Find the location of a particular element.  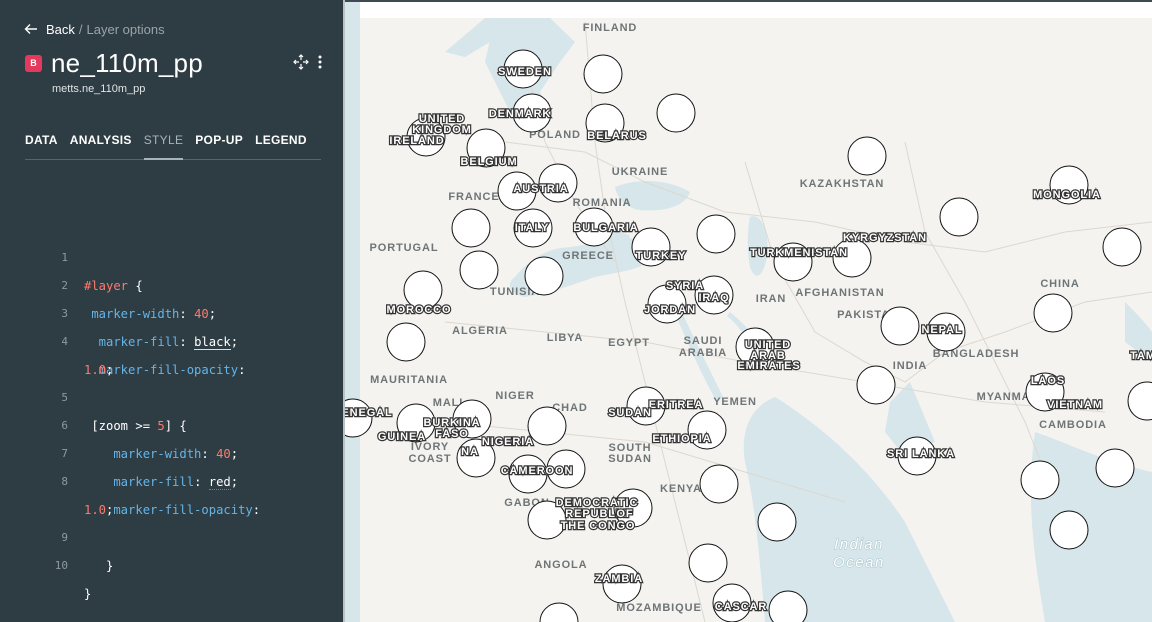

label-libya: LIBYA is located at coordinates (565, 338).